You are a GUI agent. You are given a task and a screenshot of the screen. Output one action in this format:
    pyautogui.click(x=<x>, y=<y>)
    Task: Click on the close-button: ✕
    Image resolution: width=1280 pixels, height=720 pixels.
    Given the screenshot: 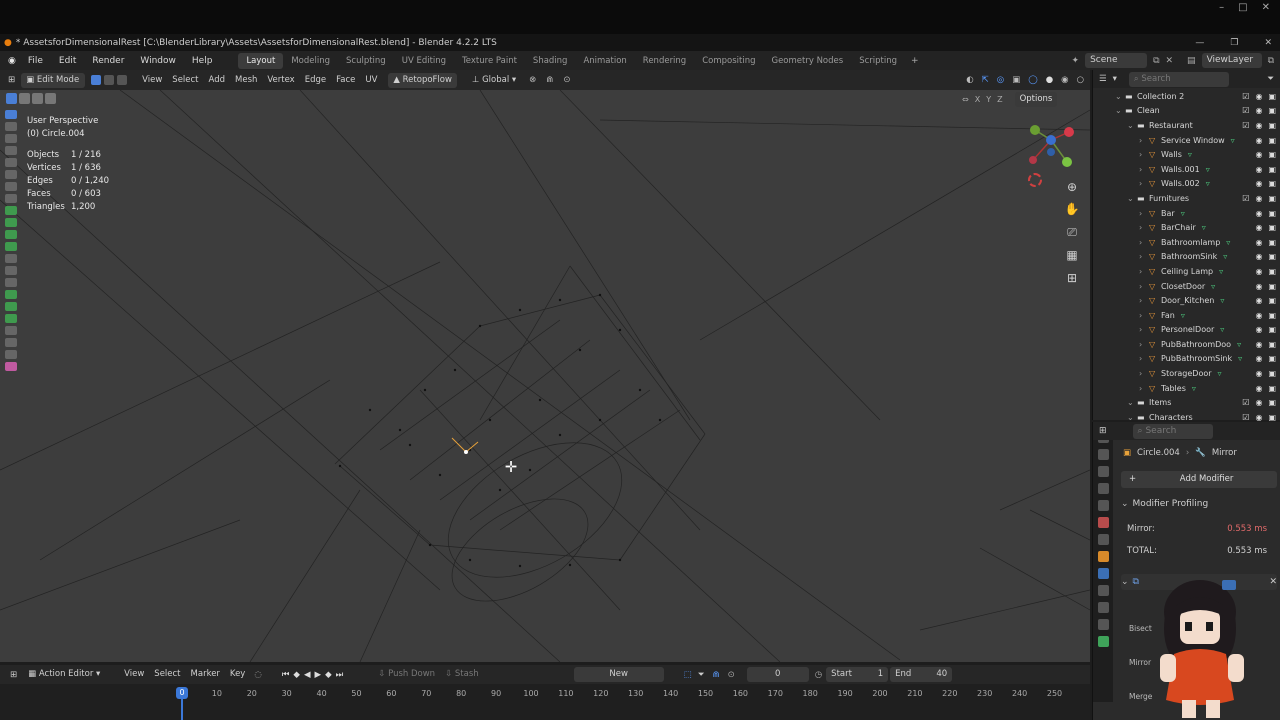 What is the action you would take?
    pyautogui.click(x=1268, y=43)
    